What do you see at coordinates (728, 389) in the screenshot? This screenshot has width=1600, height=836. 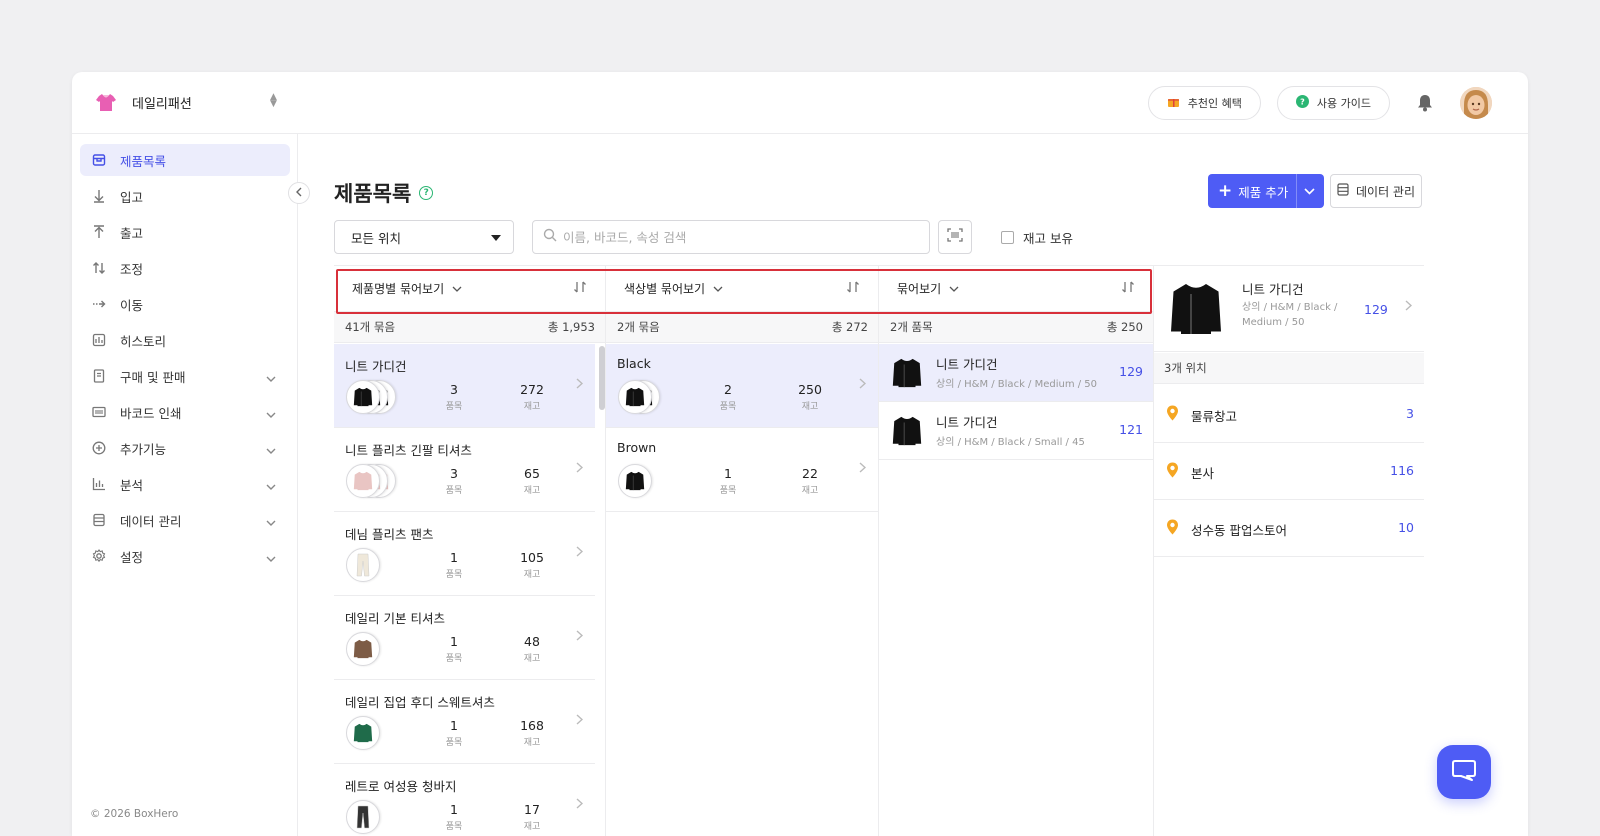 I see `item-count-value: 2` at bounding box center [728, 389].